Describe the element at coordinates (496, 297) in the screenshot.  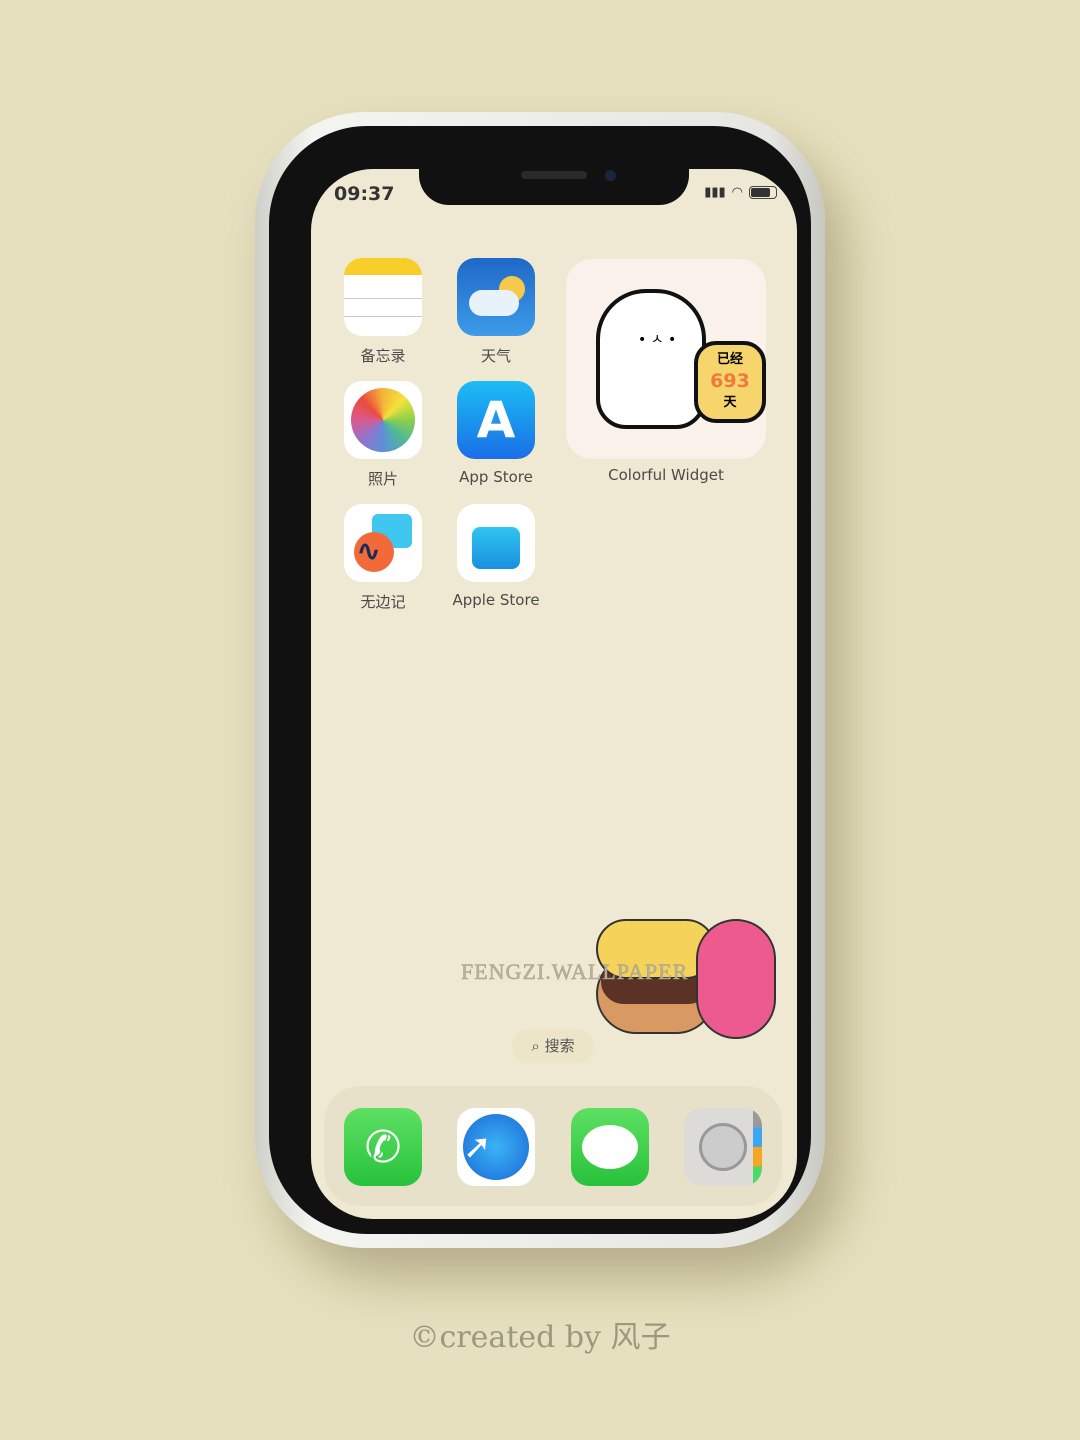
I see `weather-icon` at that location.